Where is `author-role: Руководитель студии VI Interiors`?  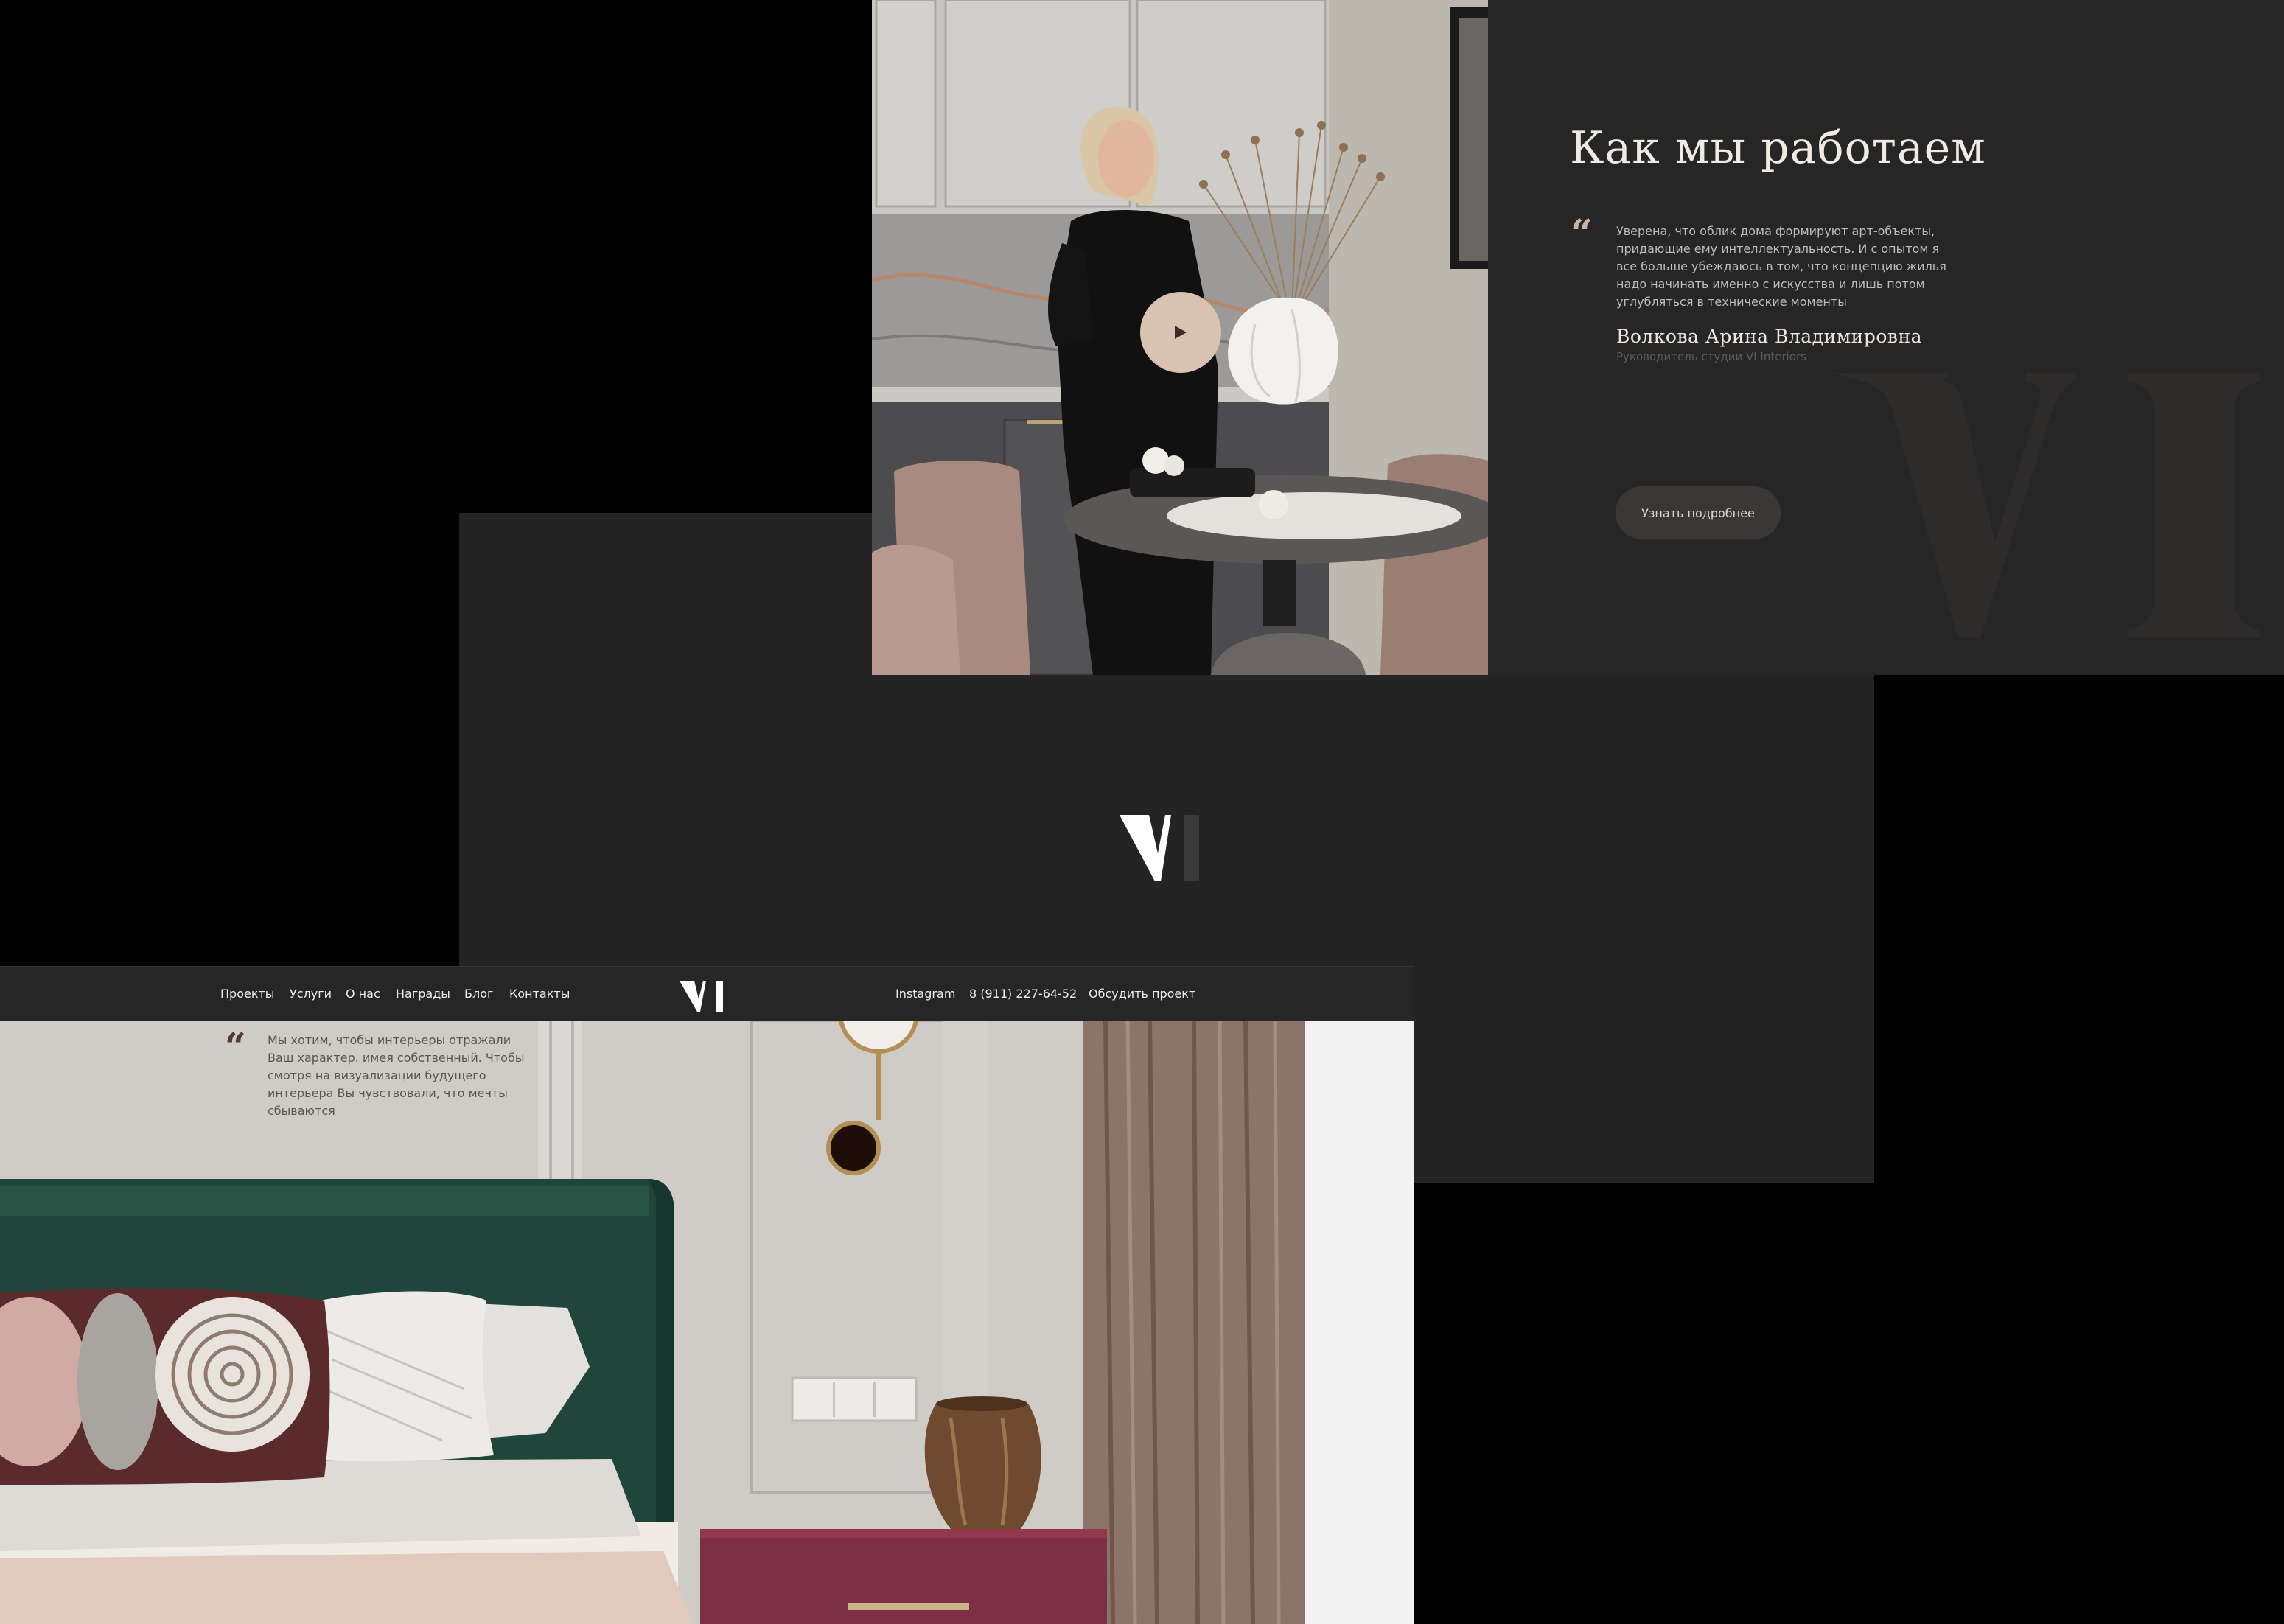 author-role: Руководитель студии VI Interiors is located at coordinates (1711, 356).